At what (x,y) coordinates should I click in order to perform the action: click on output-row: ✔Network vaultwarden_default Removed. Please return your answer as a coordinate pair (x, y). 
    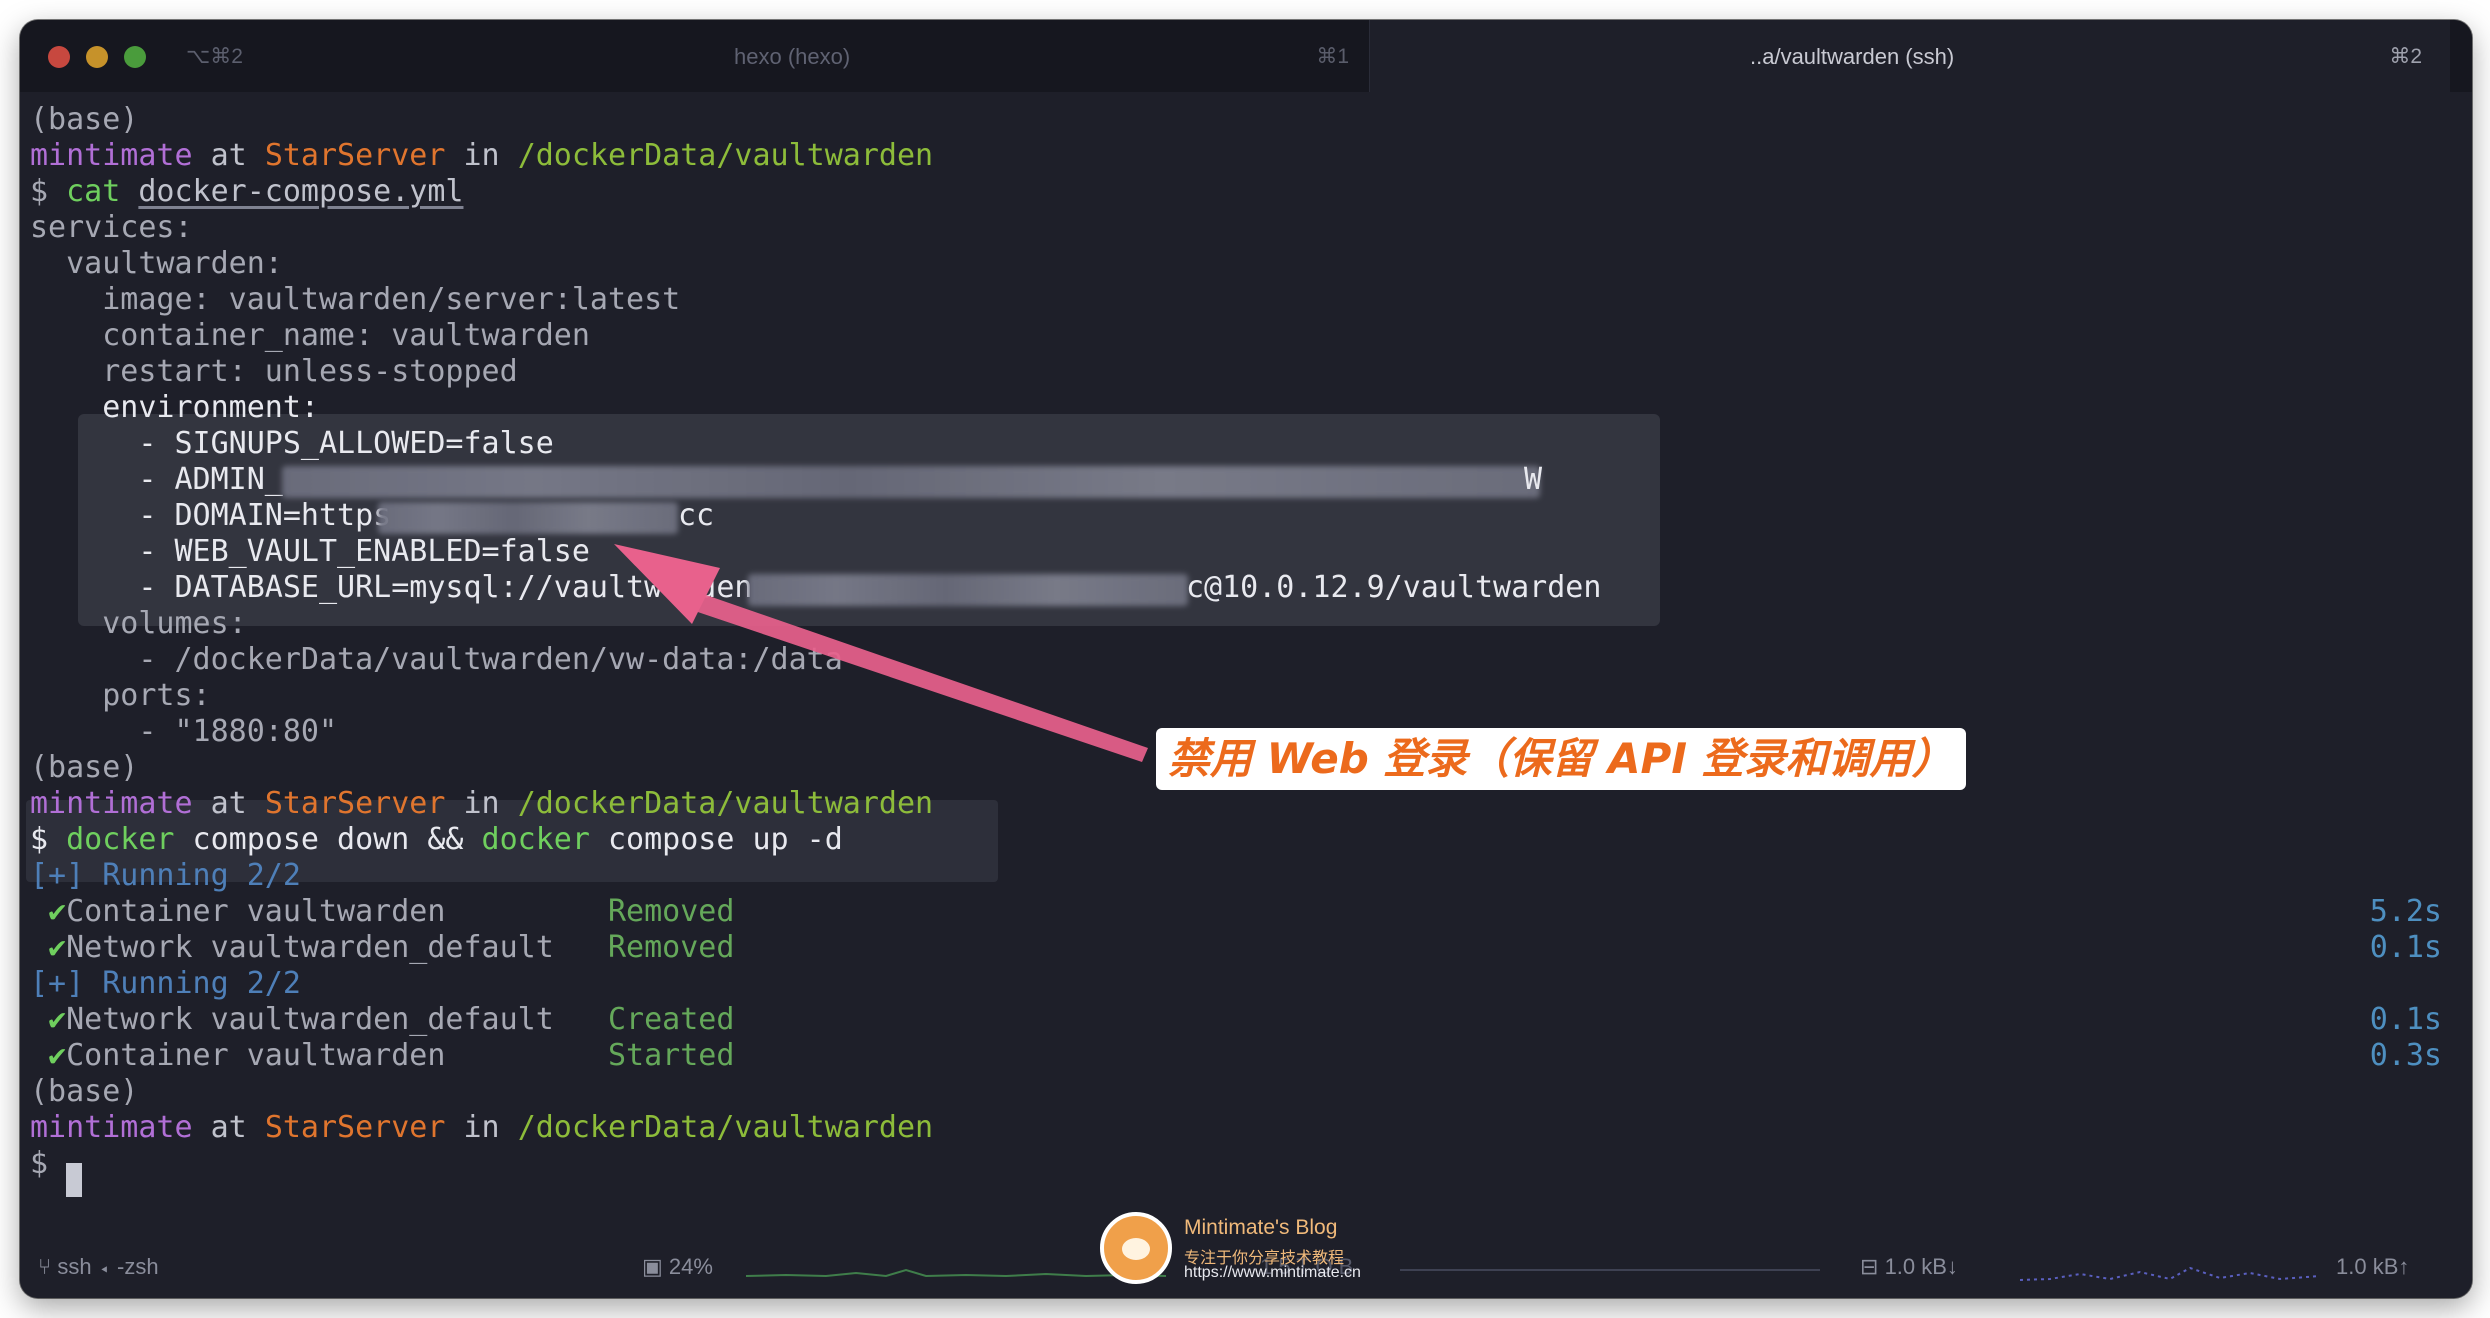
    Looking at the image, I should click on (391, 947).